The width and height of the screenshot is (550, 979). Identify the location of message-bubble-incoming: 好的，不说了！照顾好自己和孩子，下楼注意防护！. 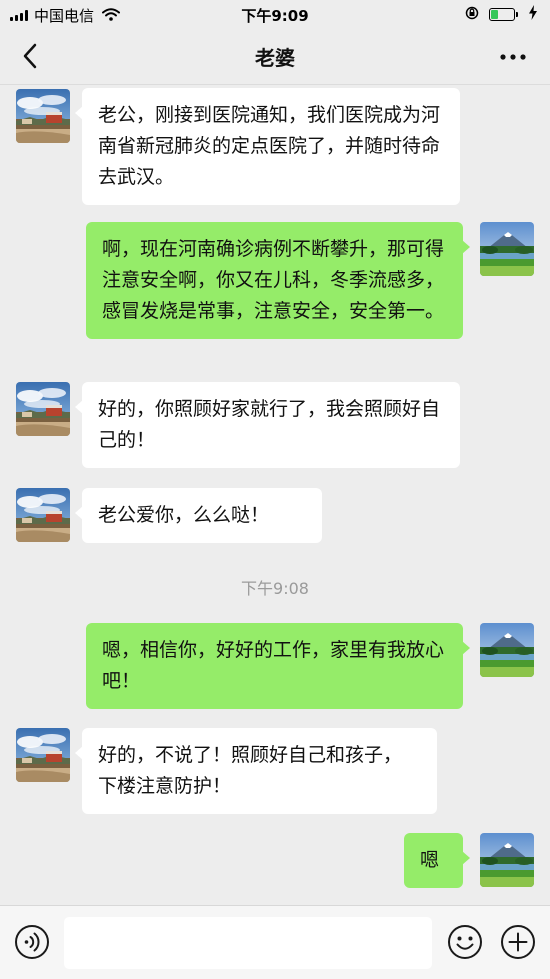
(256, 771).